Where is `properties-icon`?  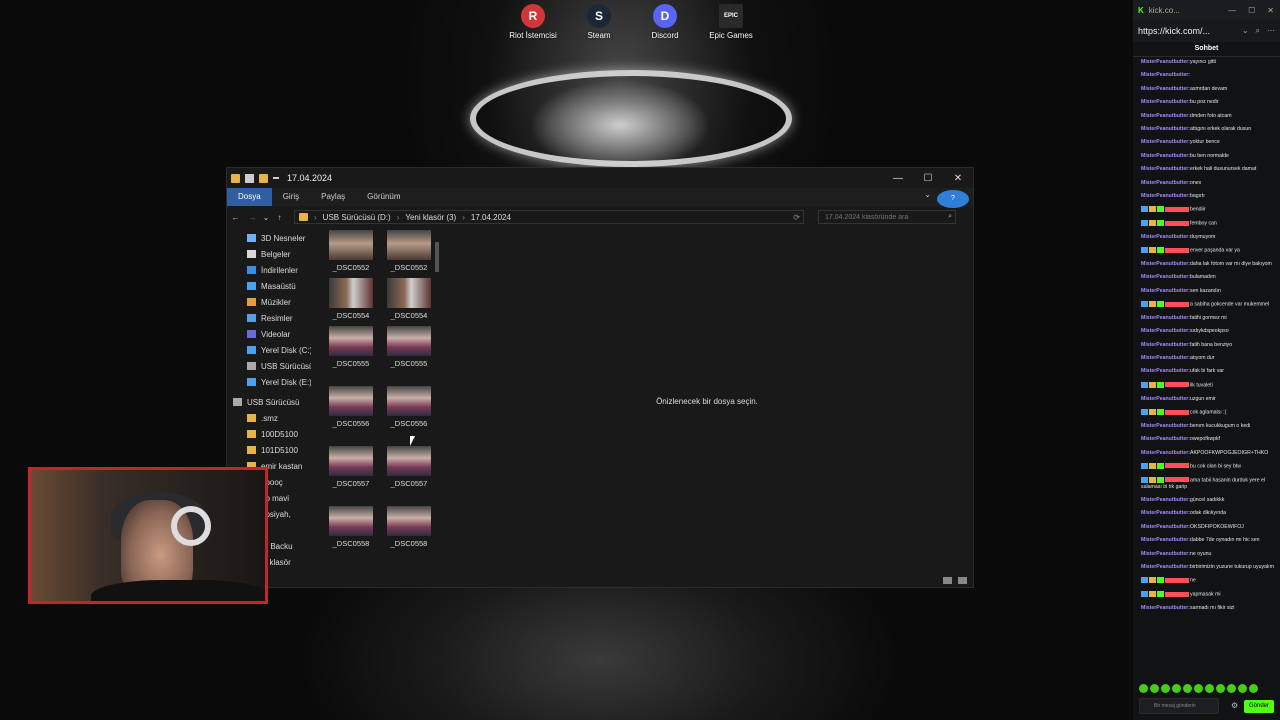
properties-icon is located at coordinates (249, 178).